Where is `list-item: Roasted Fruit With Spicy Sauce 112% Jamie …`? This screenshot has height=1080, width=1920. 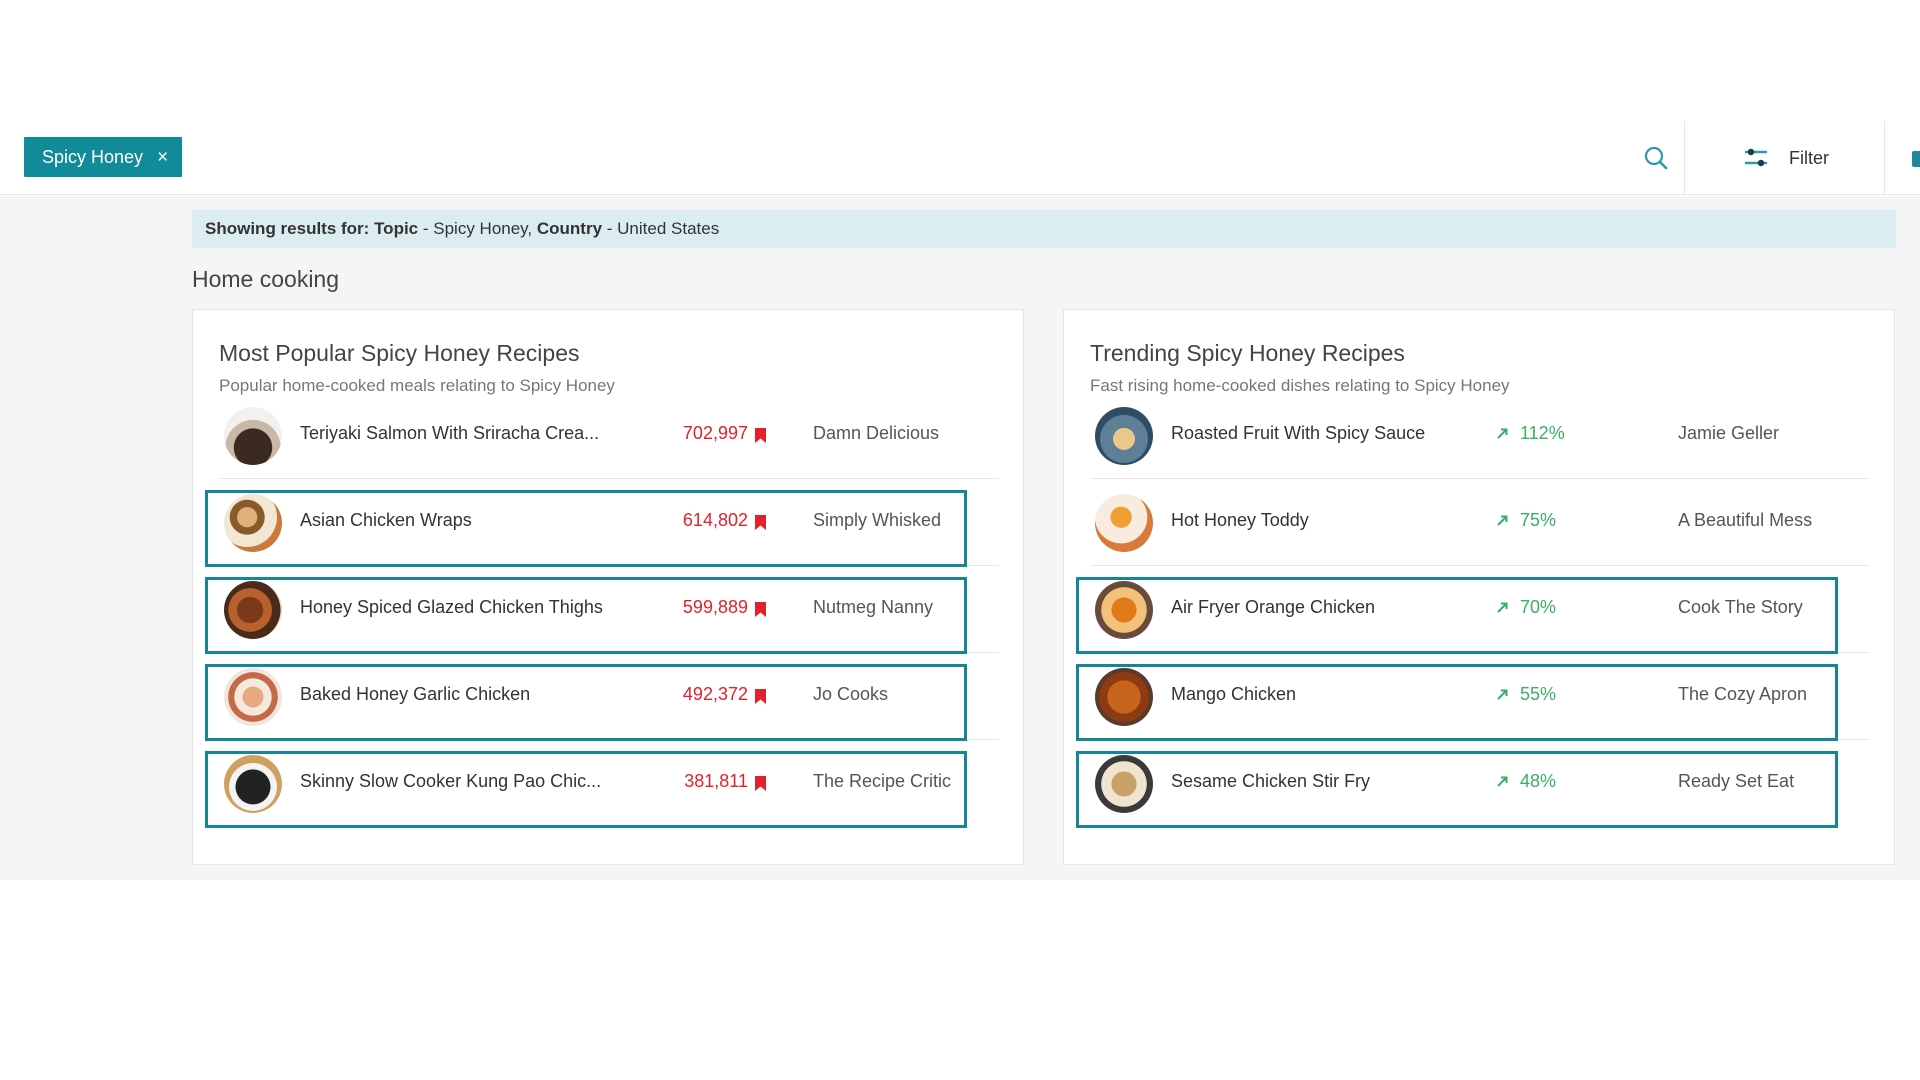 list-item: Roasted Fruit With Spicy Sauce 112% Jamie … is located at coordinates (1480, 435).